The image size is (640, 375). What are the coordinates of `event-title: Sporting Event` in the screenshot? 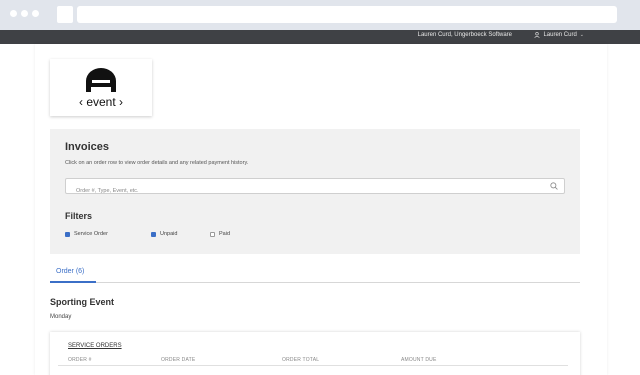 It's located at (82, 302).